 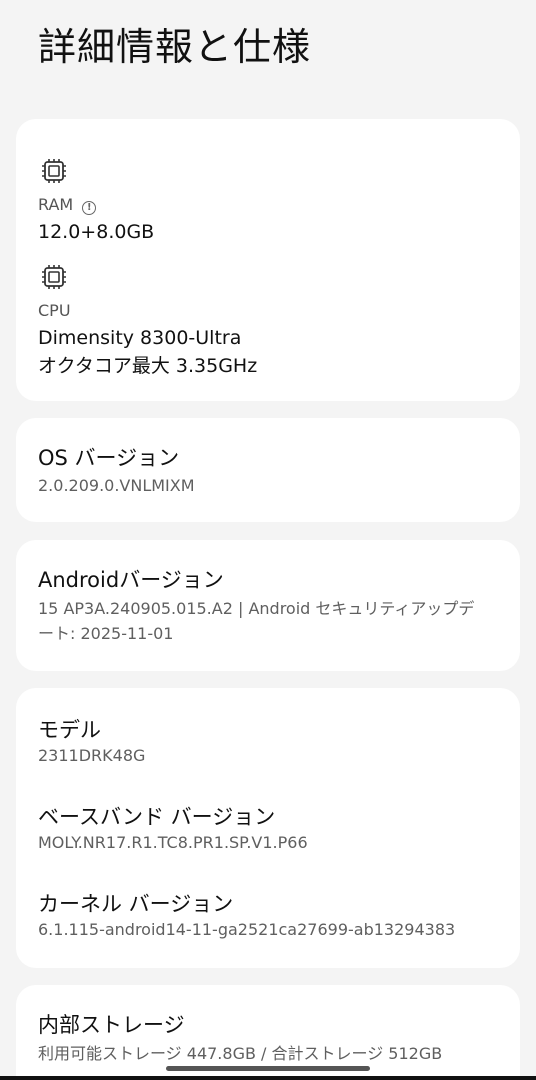 I want to click on storage-value: 利用可能ストレージ 447.8GB / 合計ストレージ 512GB, so click(x=240, y=1053).